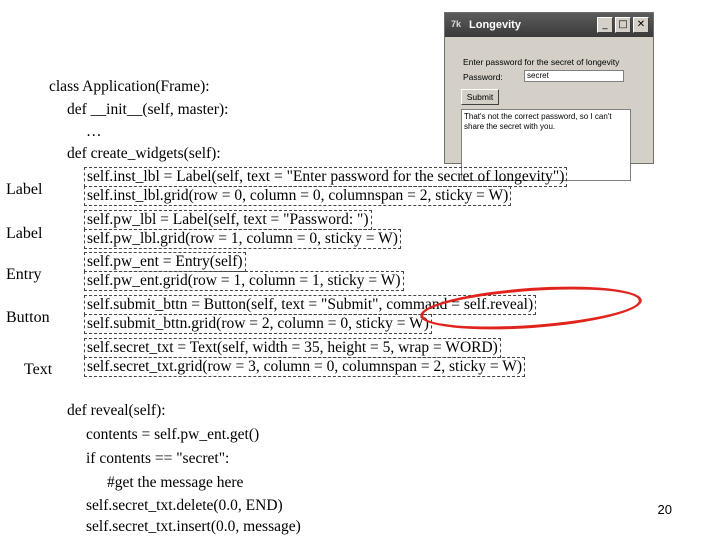 This screenshot has height=540, width=720. What do you see at coordinates (664, 509) in the screenshot?
I see `page-number: 20` at bounding box center [664, 509].